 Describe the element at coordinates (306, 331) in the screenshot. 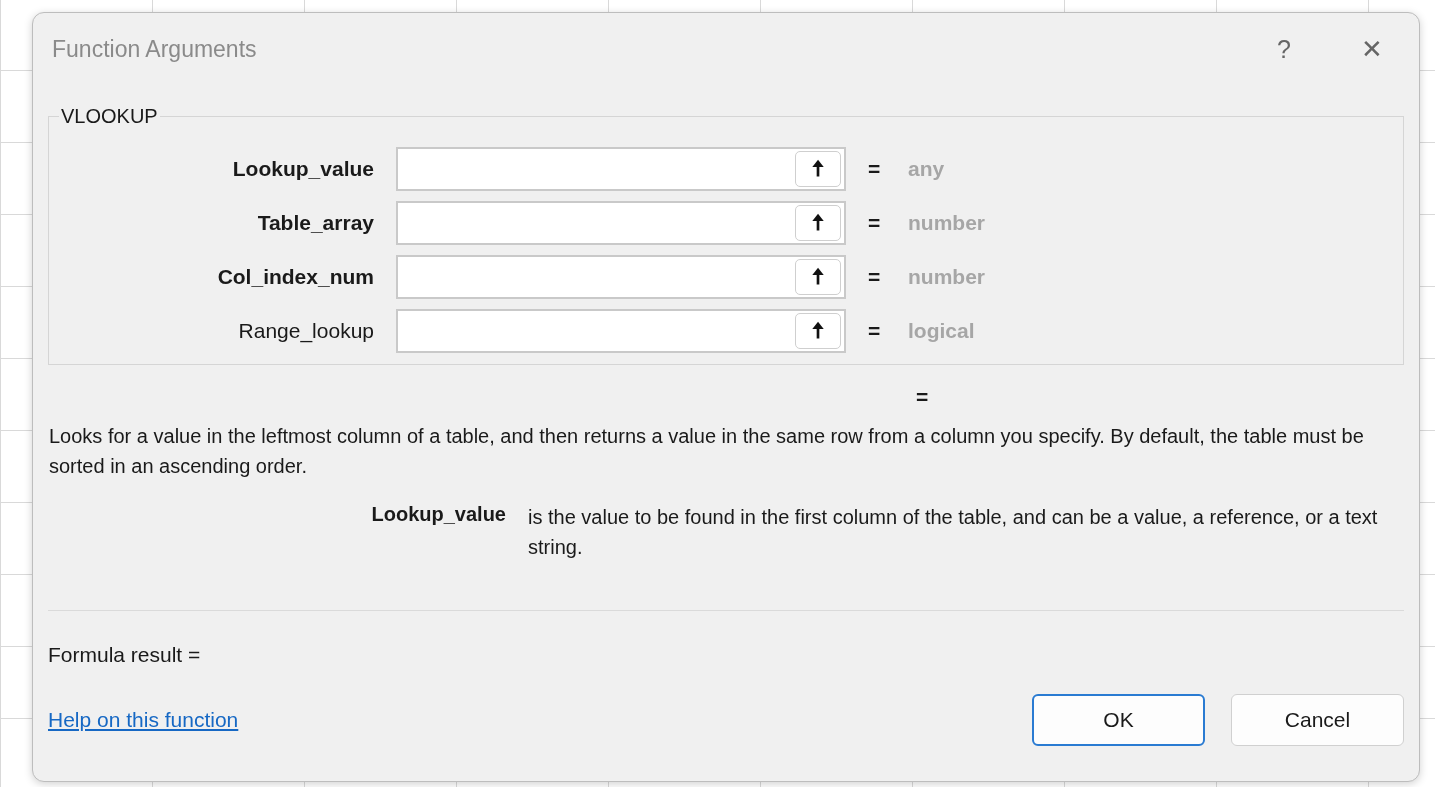

I see `argument-label: Range_lookup` at that location.